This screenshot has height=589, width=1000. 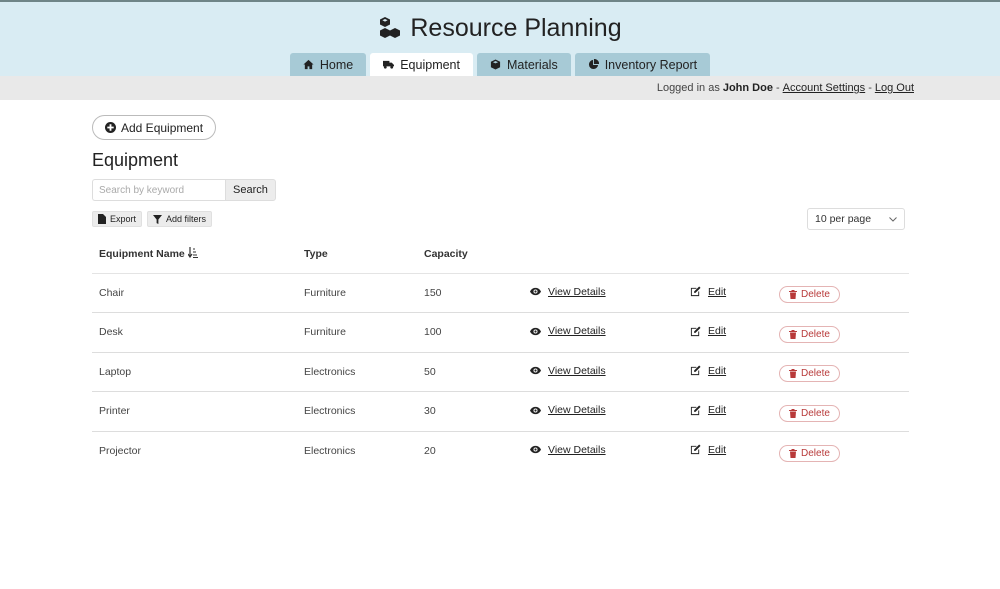 What do you see at coordinates (470, 293) in the screenshot?
I see `cell-capacity: 150` at bounding box center [470, 293].